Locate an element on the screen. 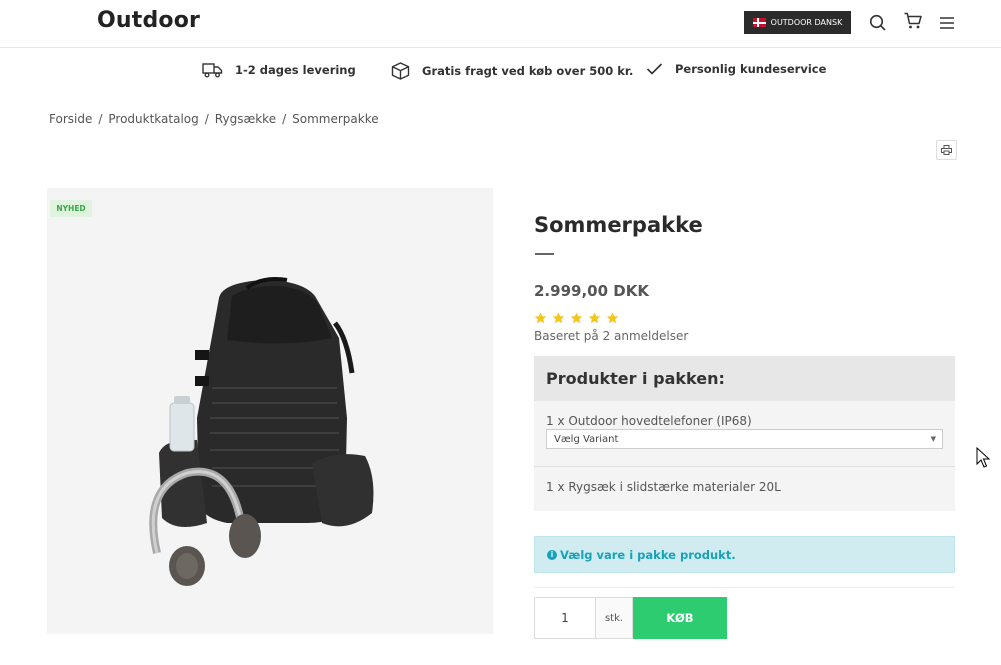  quantity-input: 1 is located at coordinates (565, 618).